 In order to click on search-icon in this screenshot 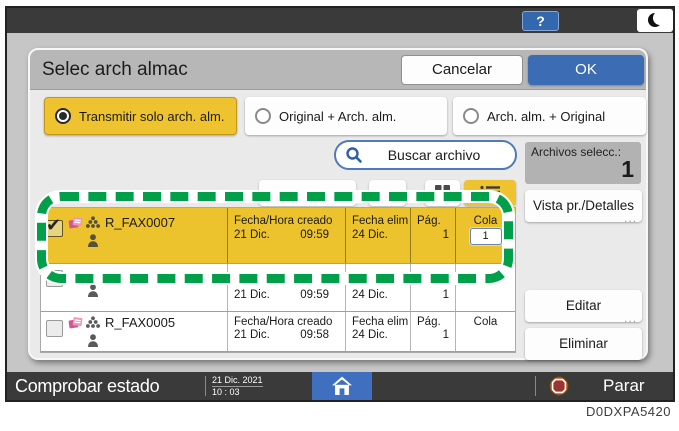, I will do `click(354, 155)`.